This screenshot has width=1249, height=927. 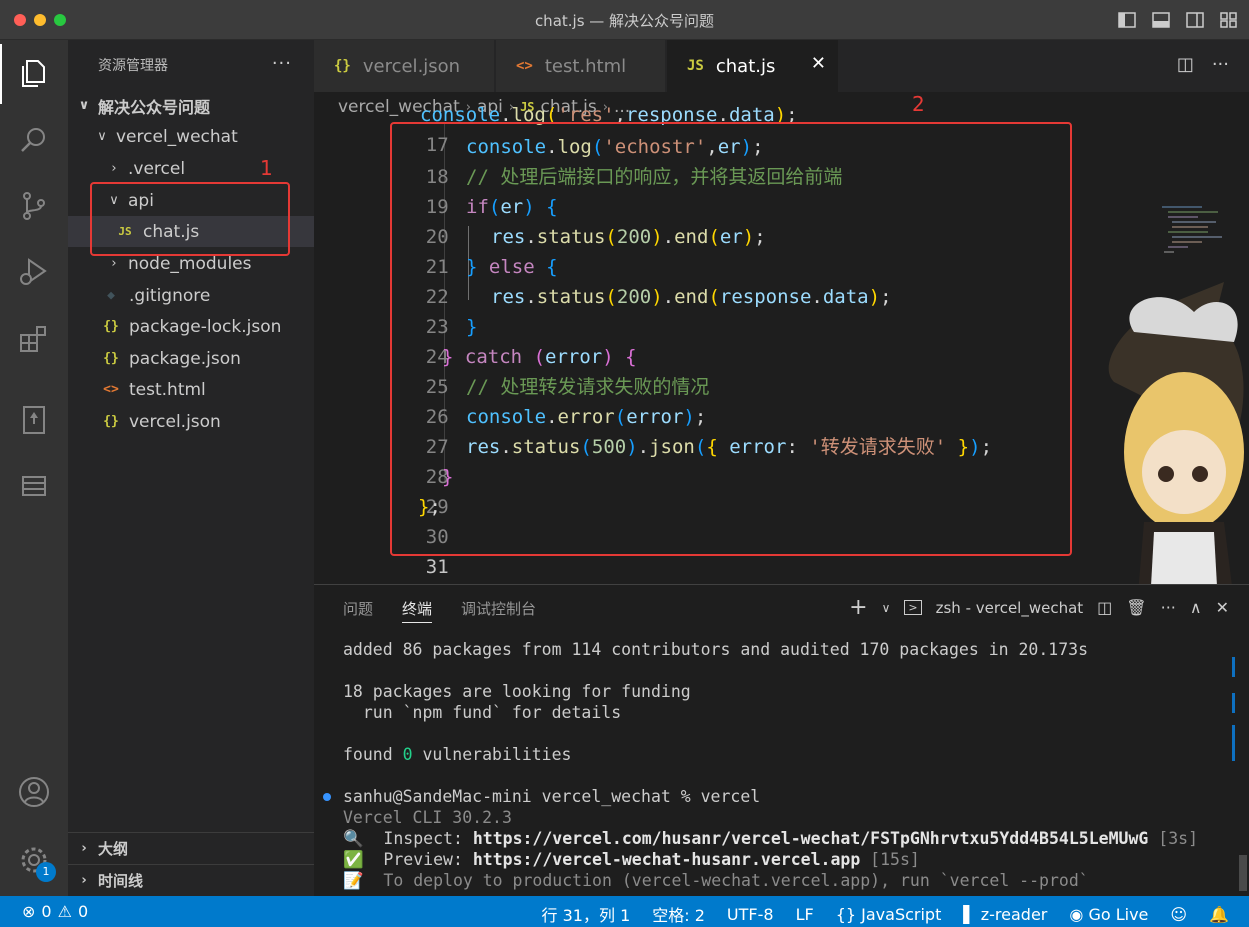 What do you see at coordinates (750, 914) in the screenshot?
I see `encoding: UTF-8` at bounding box center [750, 914].